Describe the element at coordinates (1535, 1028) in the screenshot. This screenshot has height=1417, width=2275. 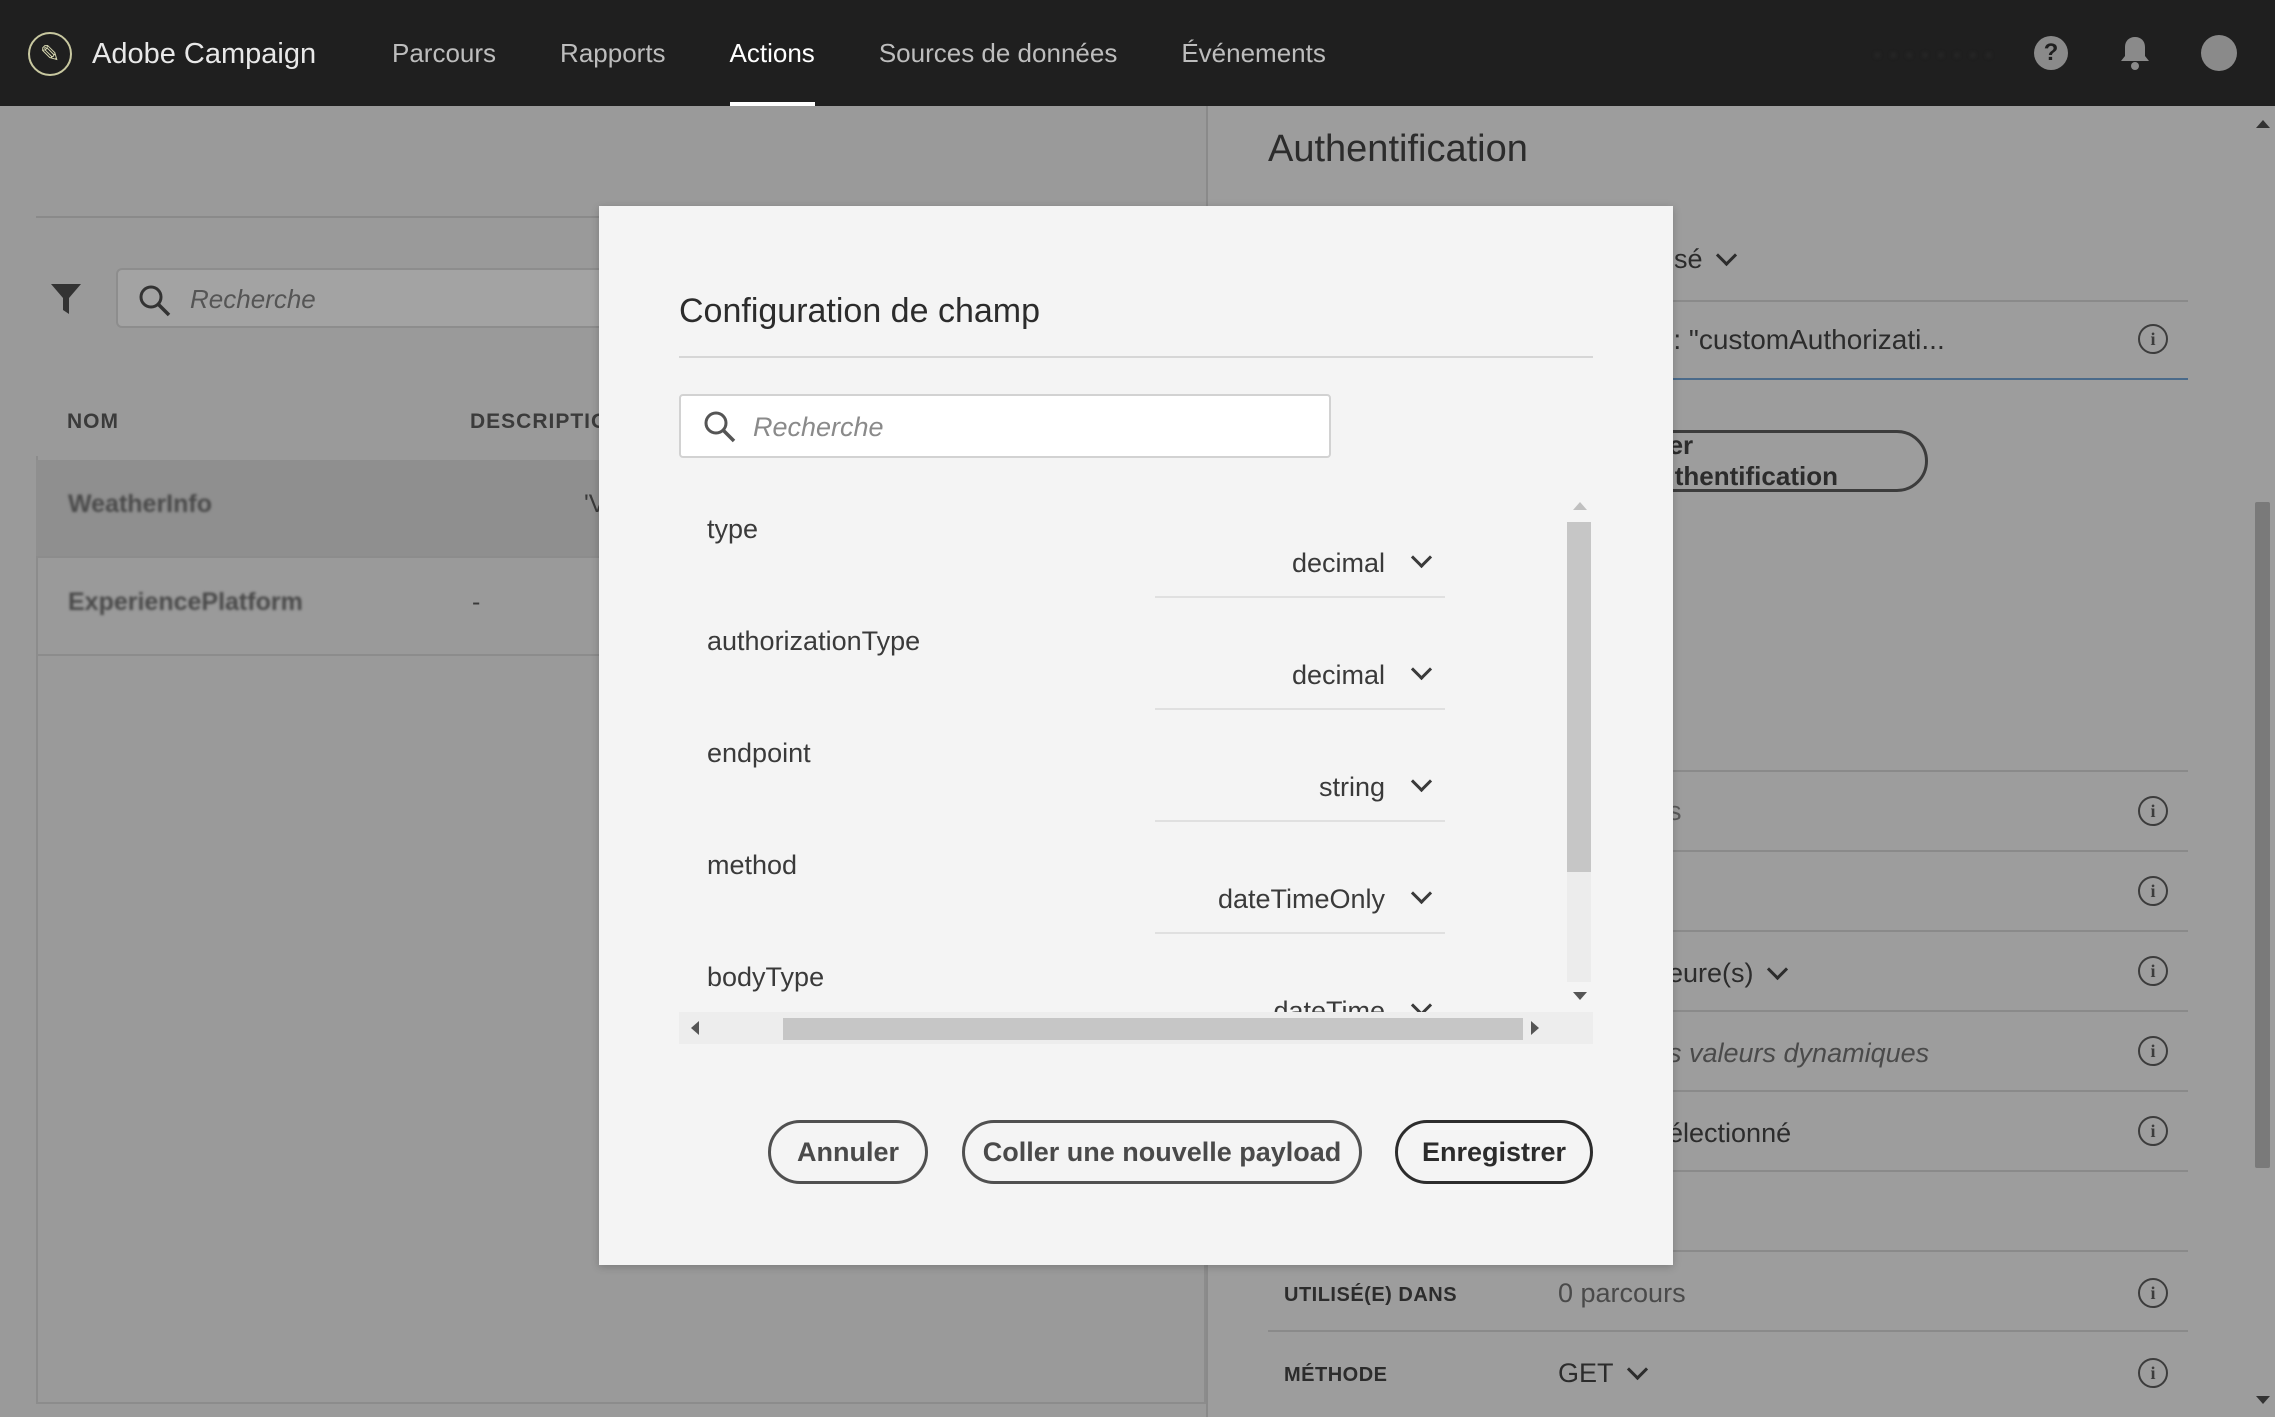
I see `scroll-right-arrow-icon` at that location.